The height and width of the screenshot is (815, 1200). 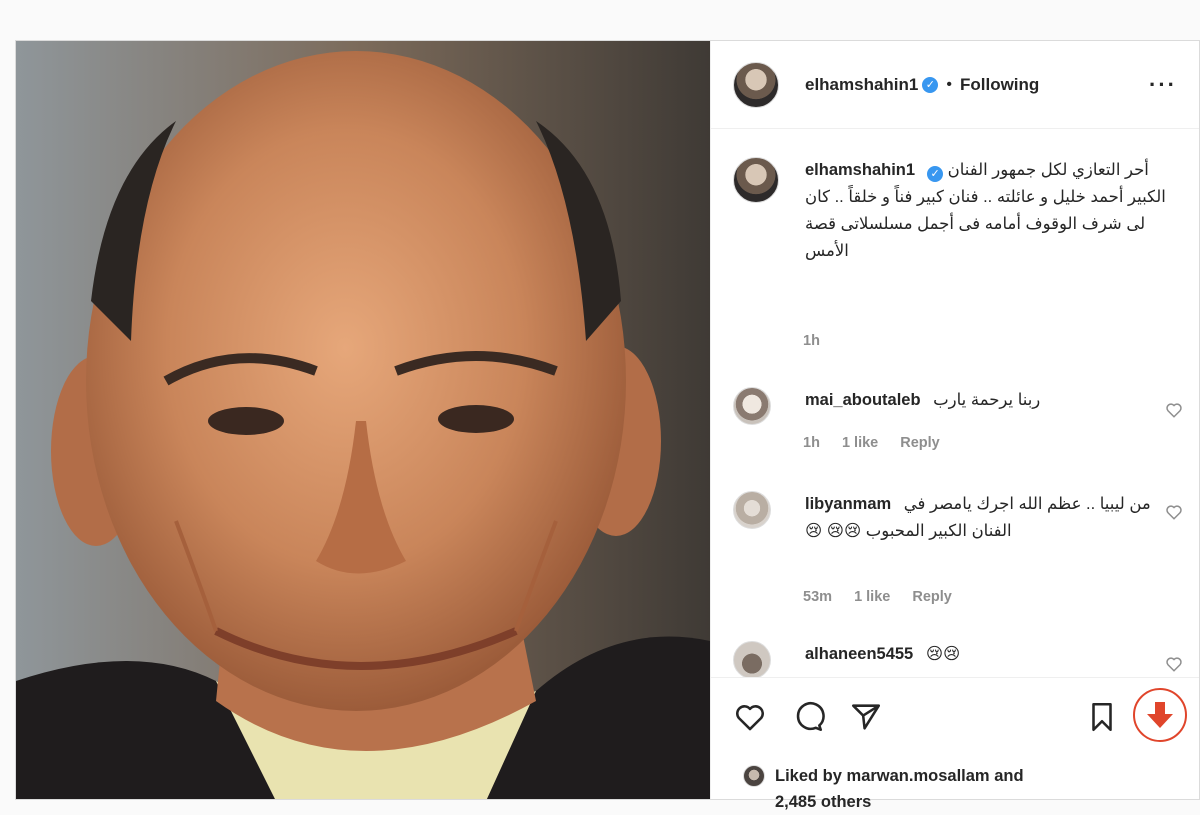 I want to click on comment-meta: 53m 1 like Reply, so click(x=886, y=597).